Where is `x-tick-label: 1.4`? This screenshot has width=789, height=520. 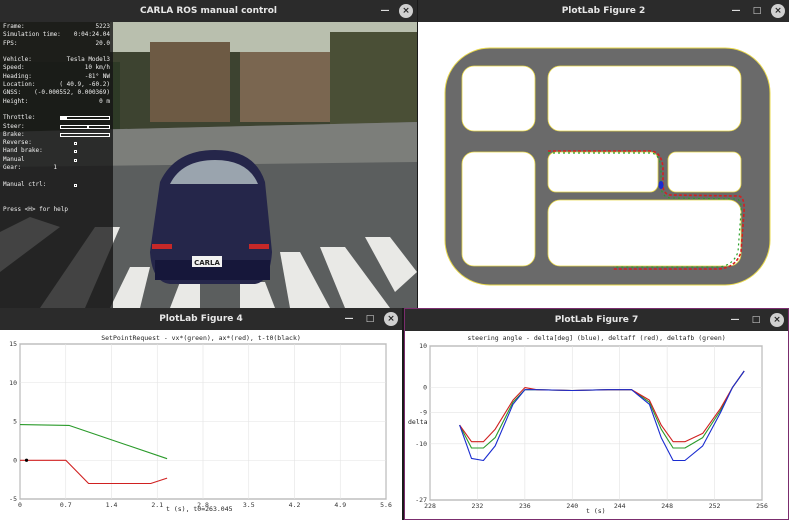
x-tick-label: 1.4 is located at coordinates (112, 505).